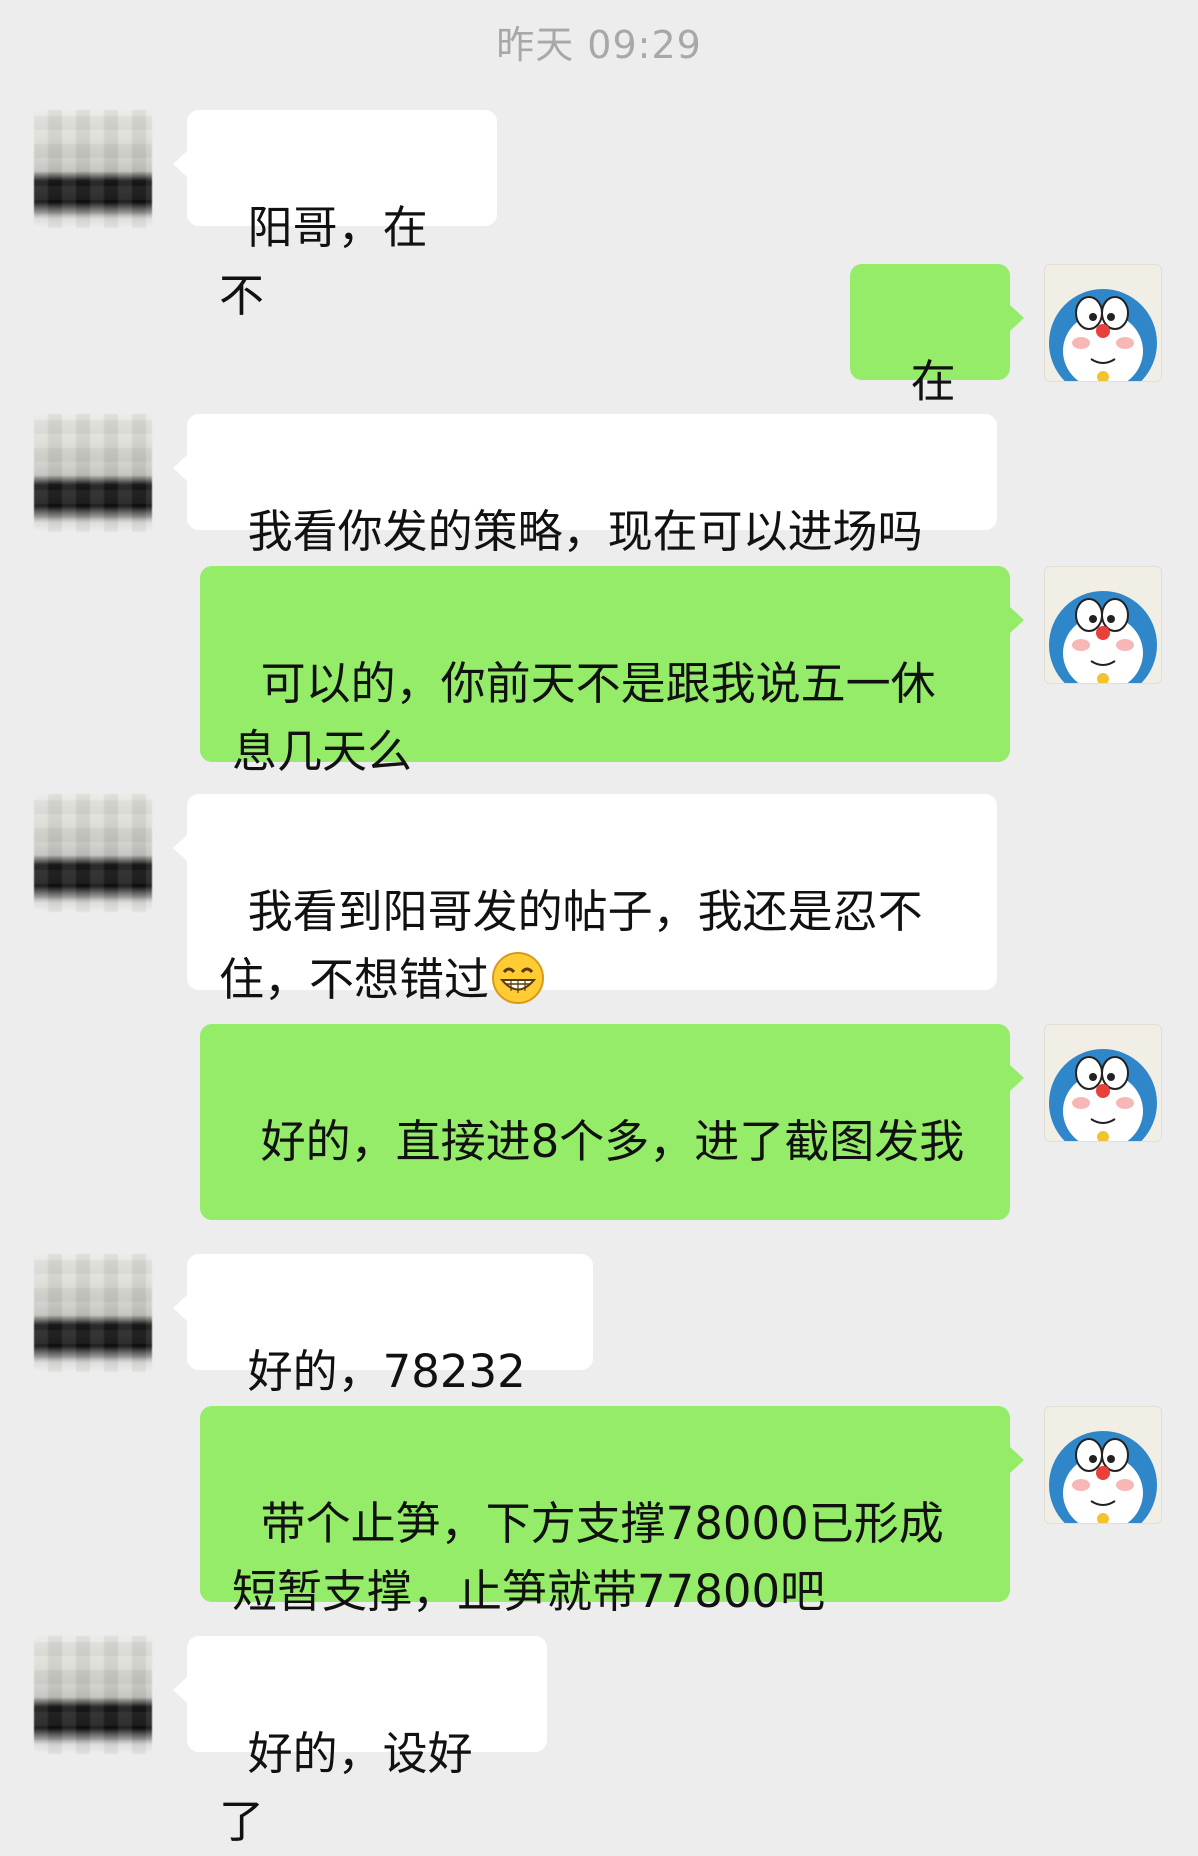  Describe the element at coordinates (346, 1787) in the screenshot. I see `message-text: 好的，设好了` at that location.